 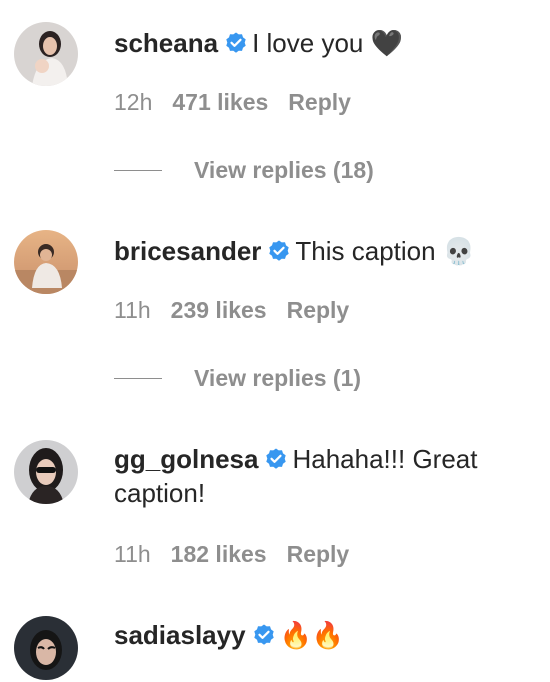 I want to click on view-replies-button: View replies (18), so click(x=244, y=170).